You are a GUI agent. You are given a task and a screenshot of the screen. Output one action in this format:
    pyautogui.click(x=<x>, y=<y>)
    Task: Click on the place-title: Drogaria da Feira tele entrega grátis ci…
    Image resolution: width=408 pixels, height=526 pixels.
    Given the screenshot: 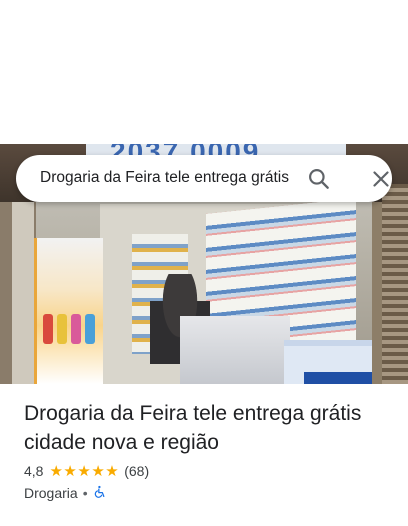 What is the action you would take?
    pyautogui.click(x=209, y=428)
    